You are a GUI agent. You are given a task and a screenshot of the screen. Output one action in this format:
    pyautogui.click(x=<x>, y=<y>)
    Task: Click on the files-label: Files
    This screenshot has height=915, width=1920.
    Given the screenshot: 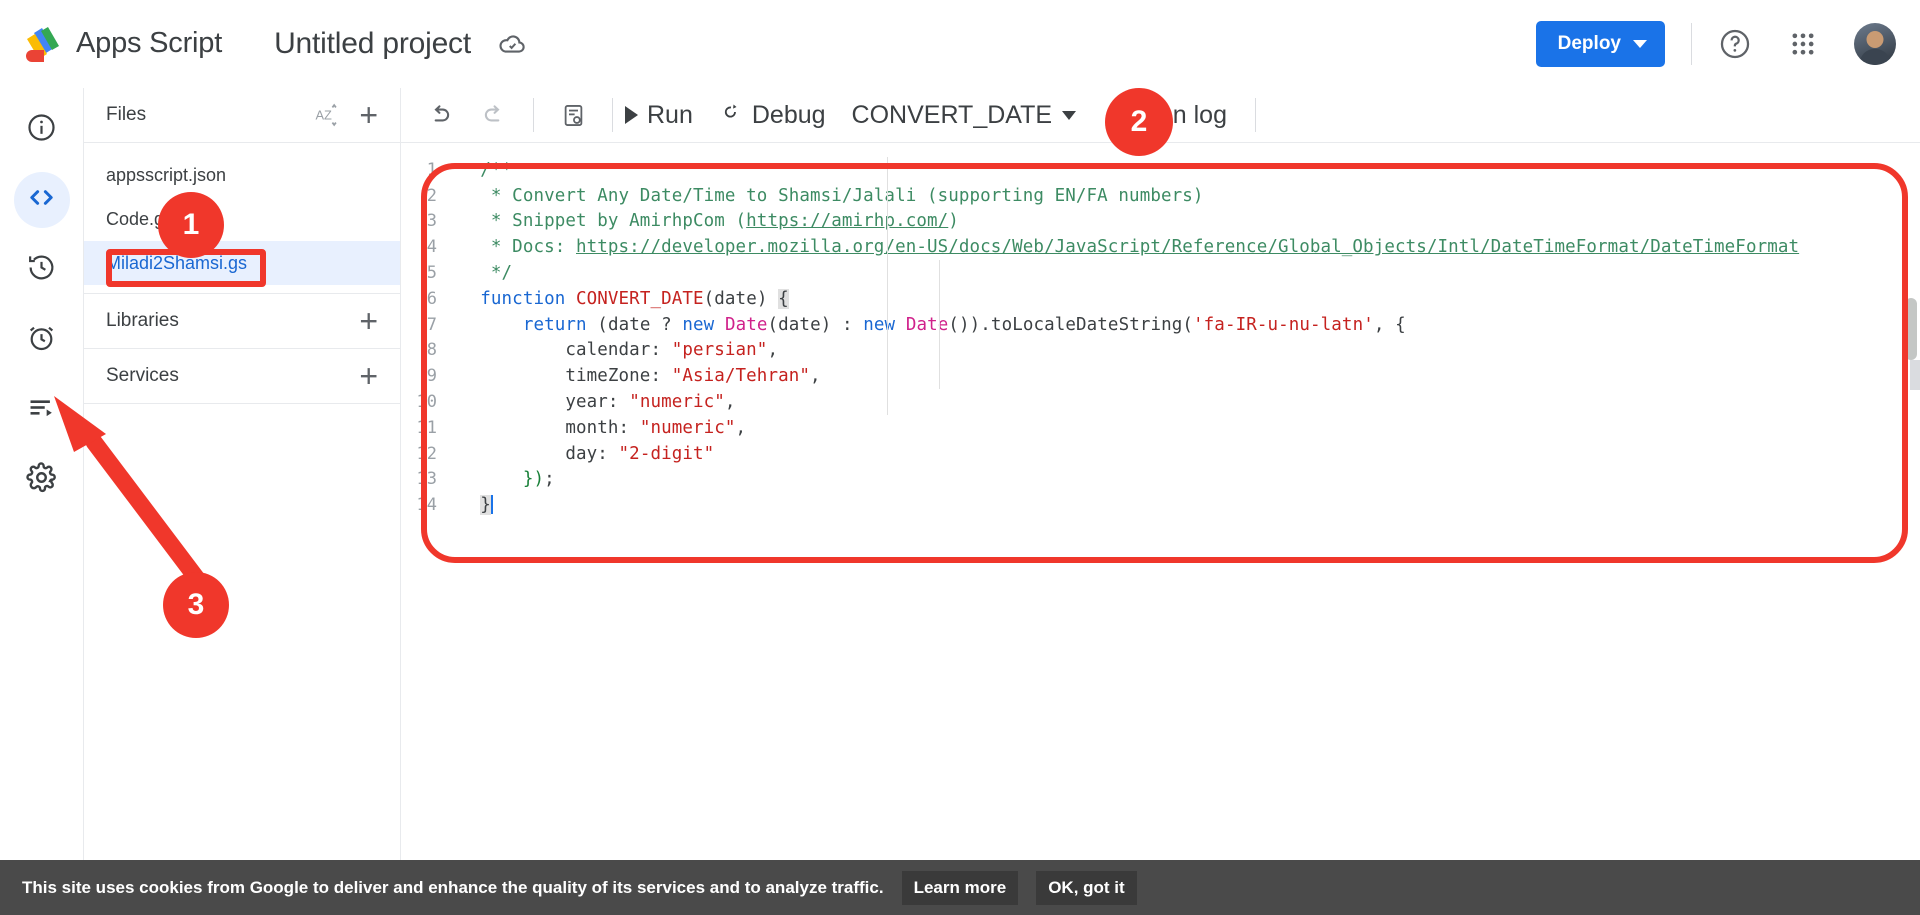 What is the action you would take?
    pyautogui.click(x=126, y=114)
    